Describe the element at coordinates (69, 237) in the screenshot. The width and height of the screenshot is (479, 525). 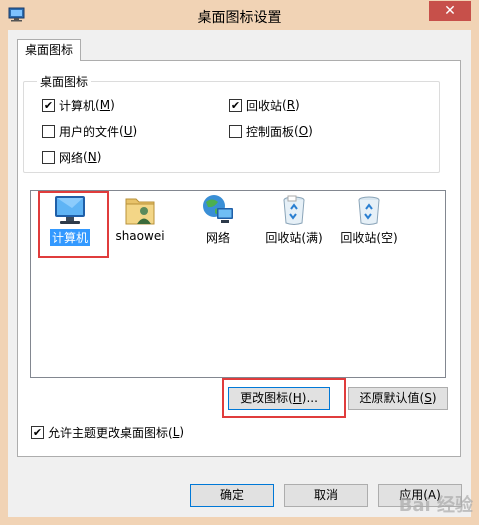
I see `icon-label: 计算机` at that location.